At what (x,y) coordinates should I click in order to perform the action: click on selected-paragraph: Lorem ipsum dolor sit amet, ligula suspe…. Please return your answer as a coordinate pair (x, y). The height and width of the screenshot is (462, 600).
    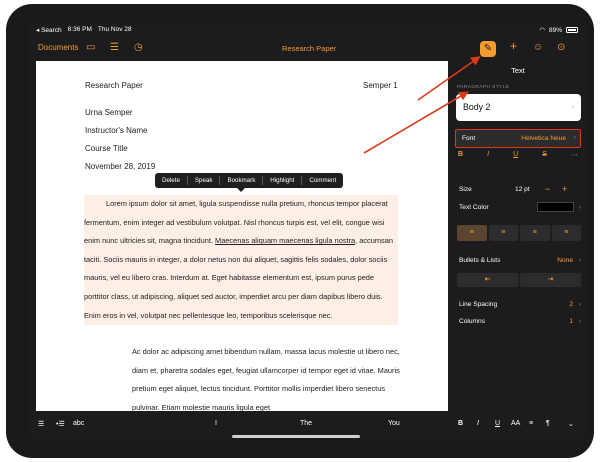
    Looking at the image, I should click on (241, 260).